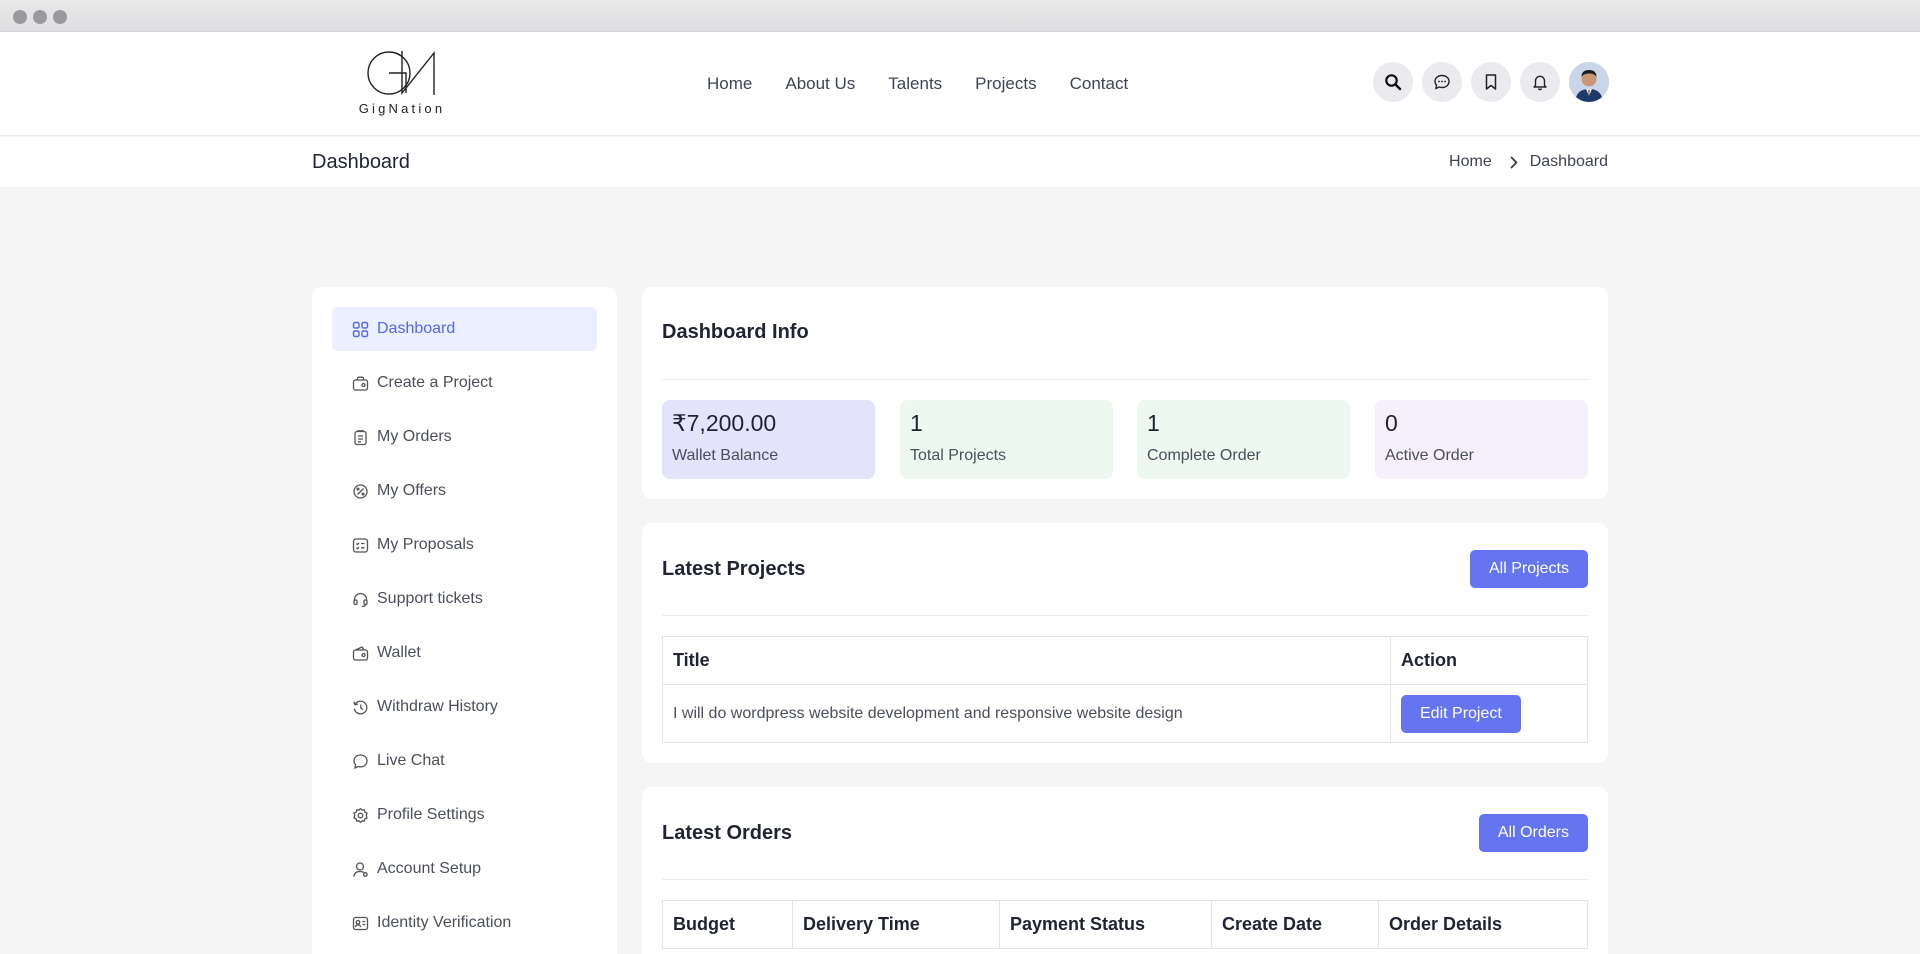  I want to click on sidebar-item-withdraw-history: Withdraw History, so click(464, 707).